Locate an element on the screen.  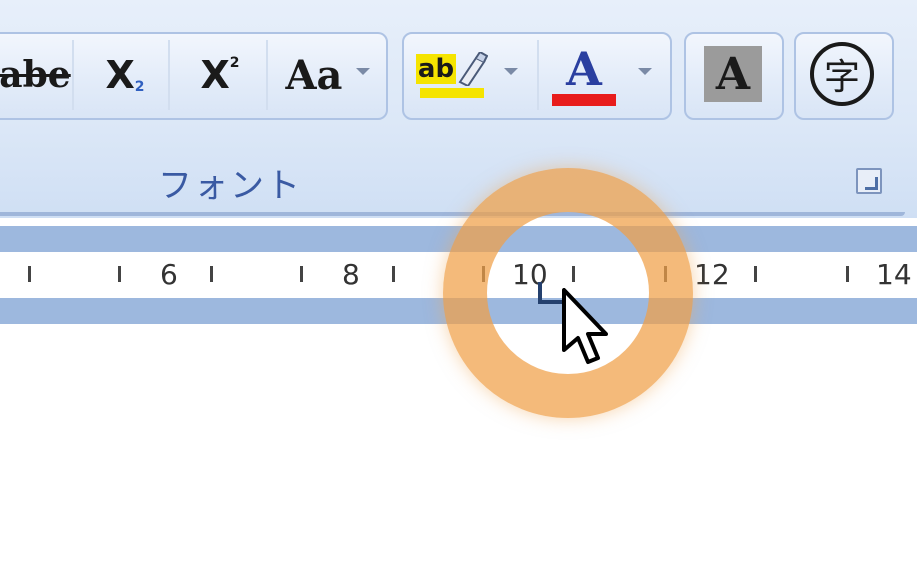
font-color-label: A is located at coordinates (584, 69).